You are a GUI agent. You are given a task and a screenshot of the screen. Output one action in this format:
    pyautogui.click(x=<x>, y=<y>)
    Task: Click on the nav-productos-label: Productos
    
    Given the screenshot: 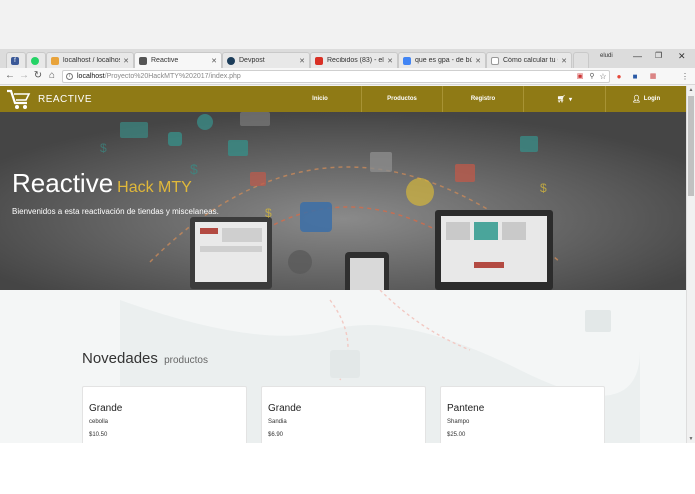 What is the action you would take?
    pyautogui.click(x=402, y=99)
    